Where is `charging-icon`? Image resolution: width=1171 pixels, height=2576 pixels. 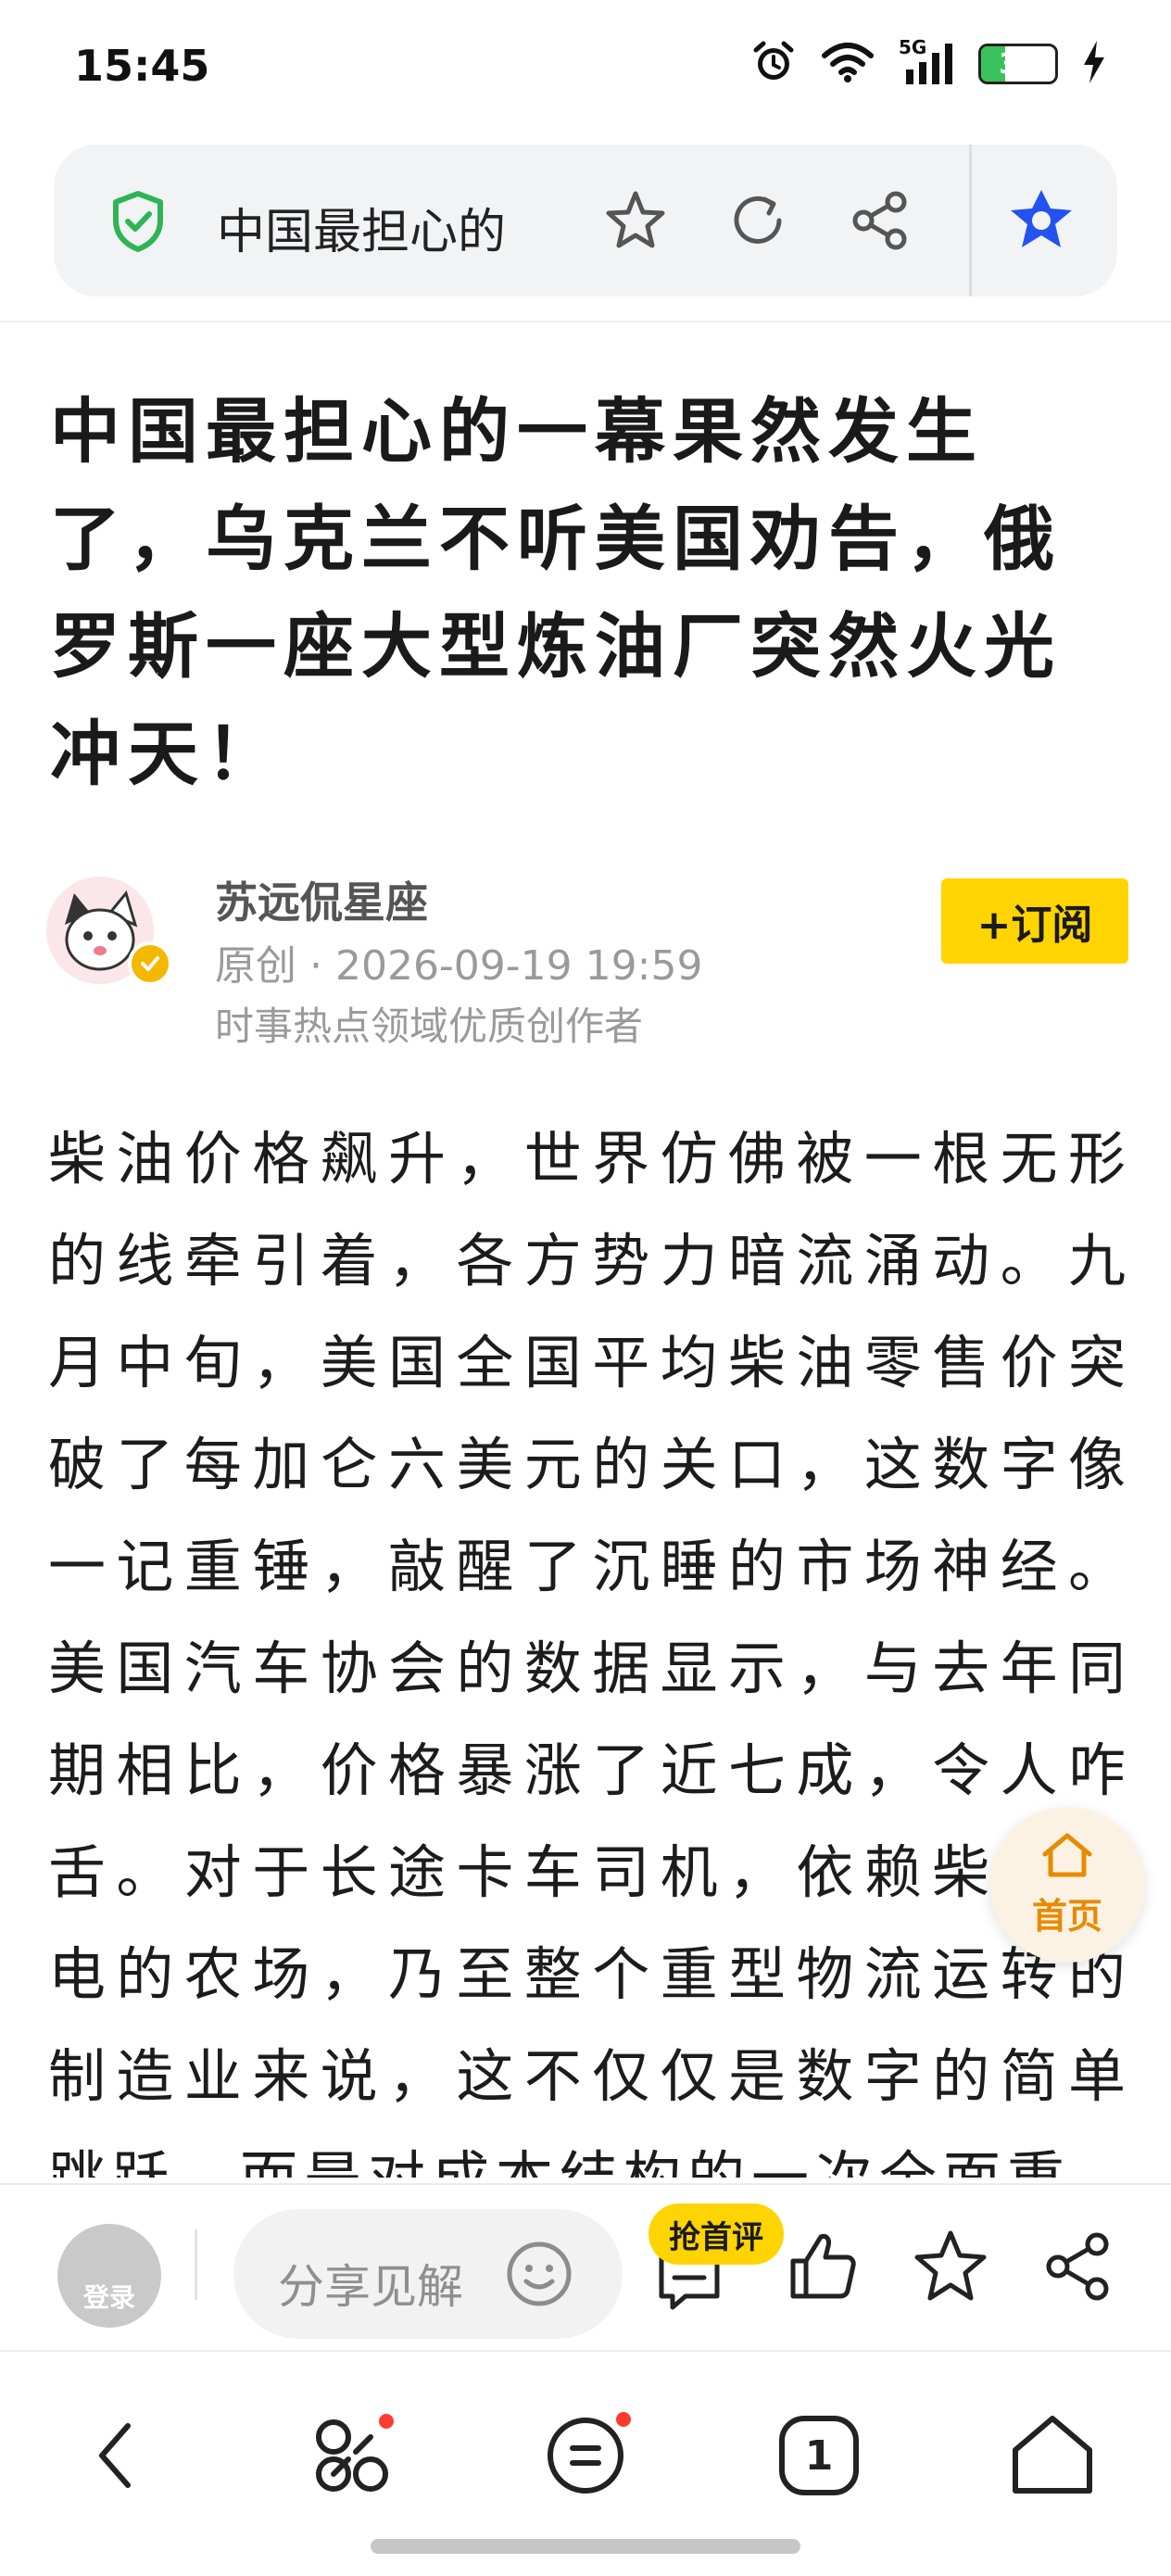
charging-icon is located at coordinates (1094, 64).